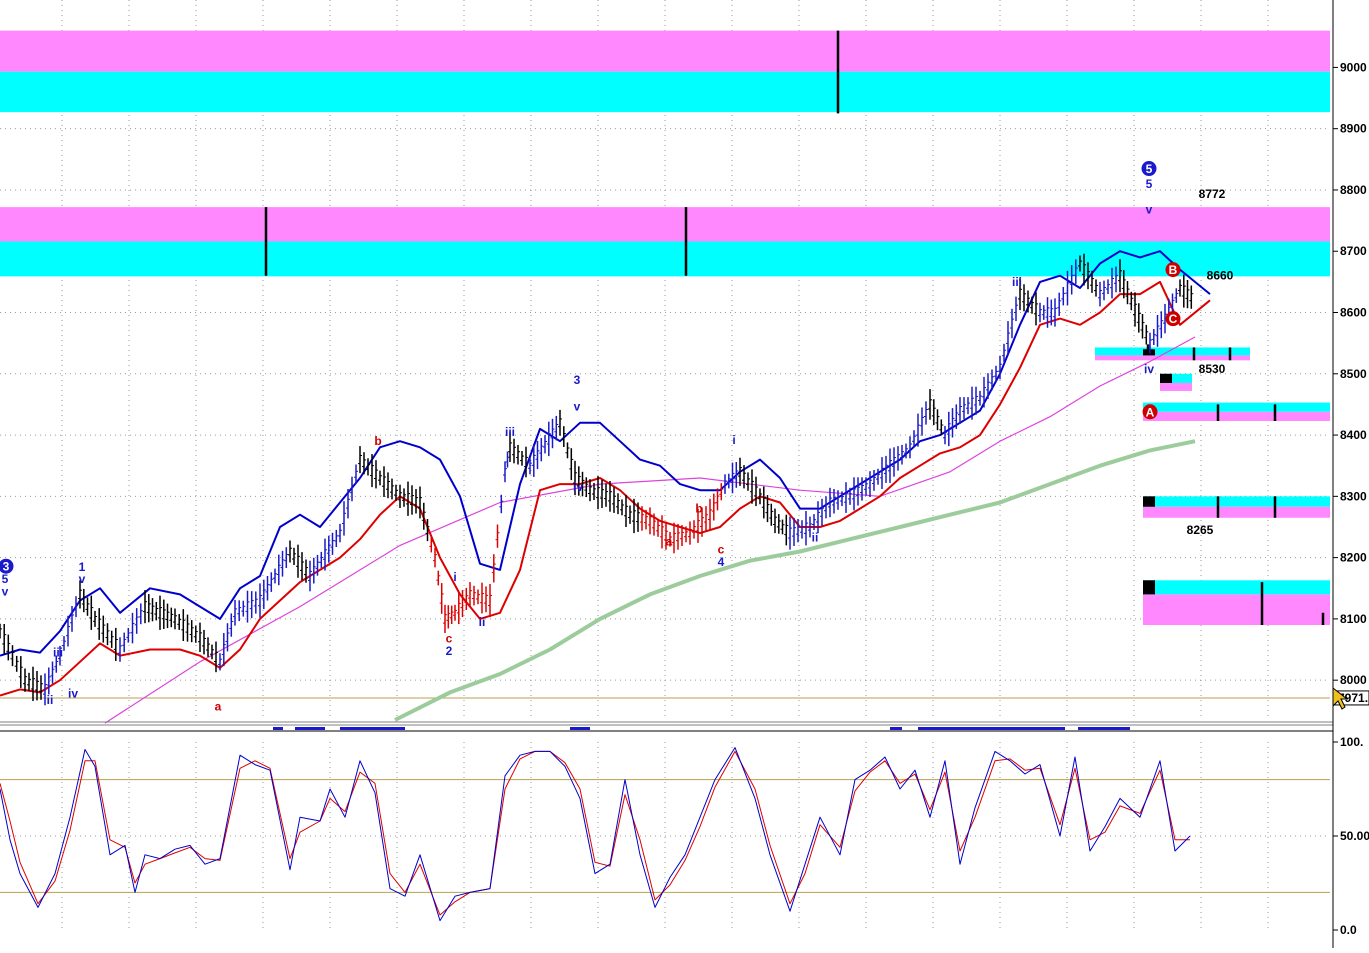 This screenshot has width=1369, height=953. Describe the element at coordinates (1150, 412) in the screenshot. I see `wave-label-circled-text: A` at that location.